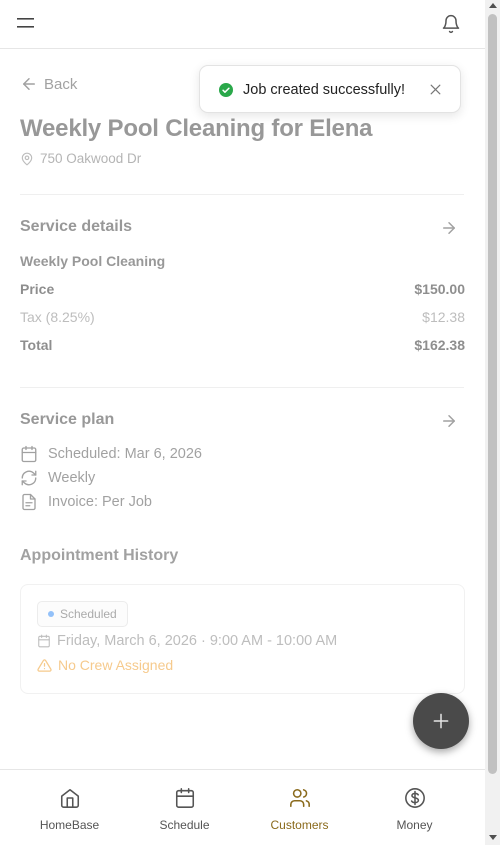 The width and height of the screenshot is (500, 845). Describe the element at coordinates (226, 90) in the screenshot. I see `check-circle-icon` at that location.